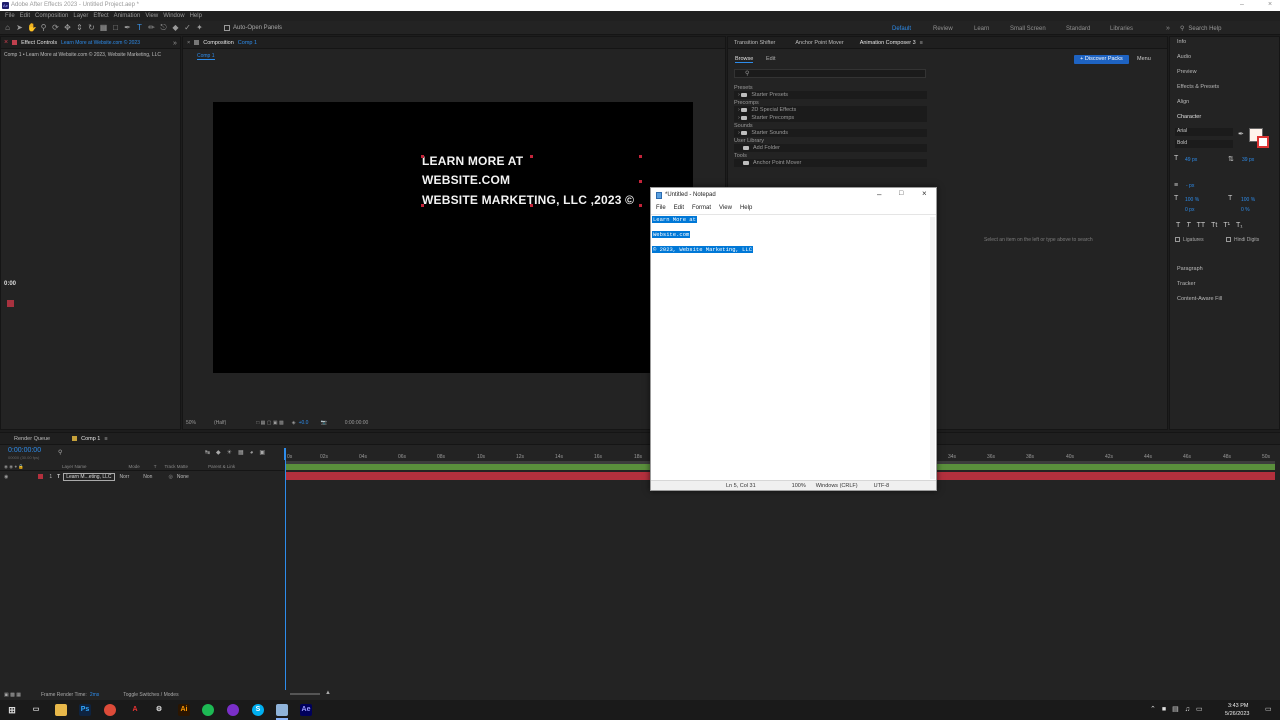 The height and width of the screenshot is (720, 1280). I want to click on tsume-value: 0 %, so click(1245, 210).